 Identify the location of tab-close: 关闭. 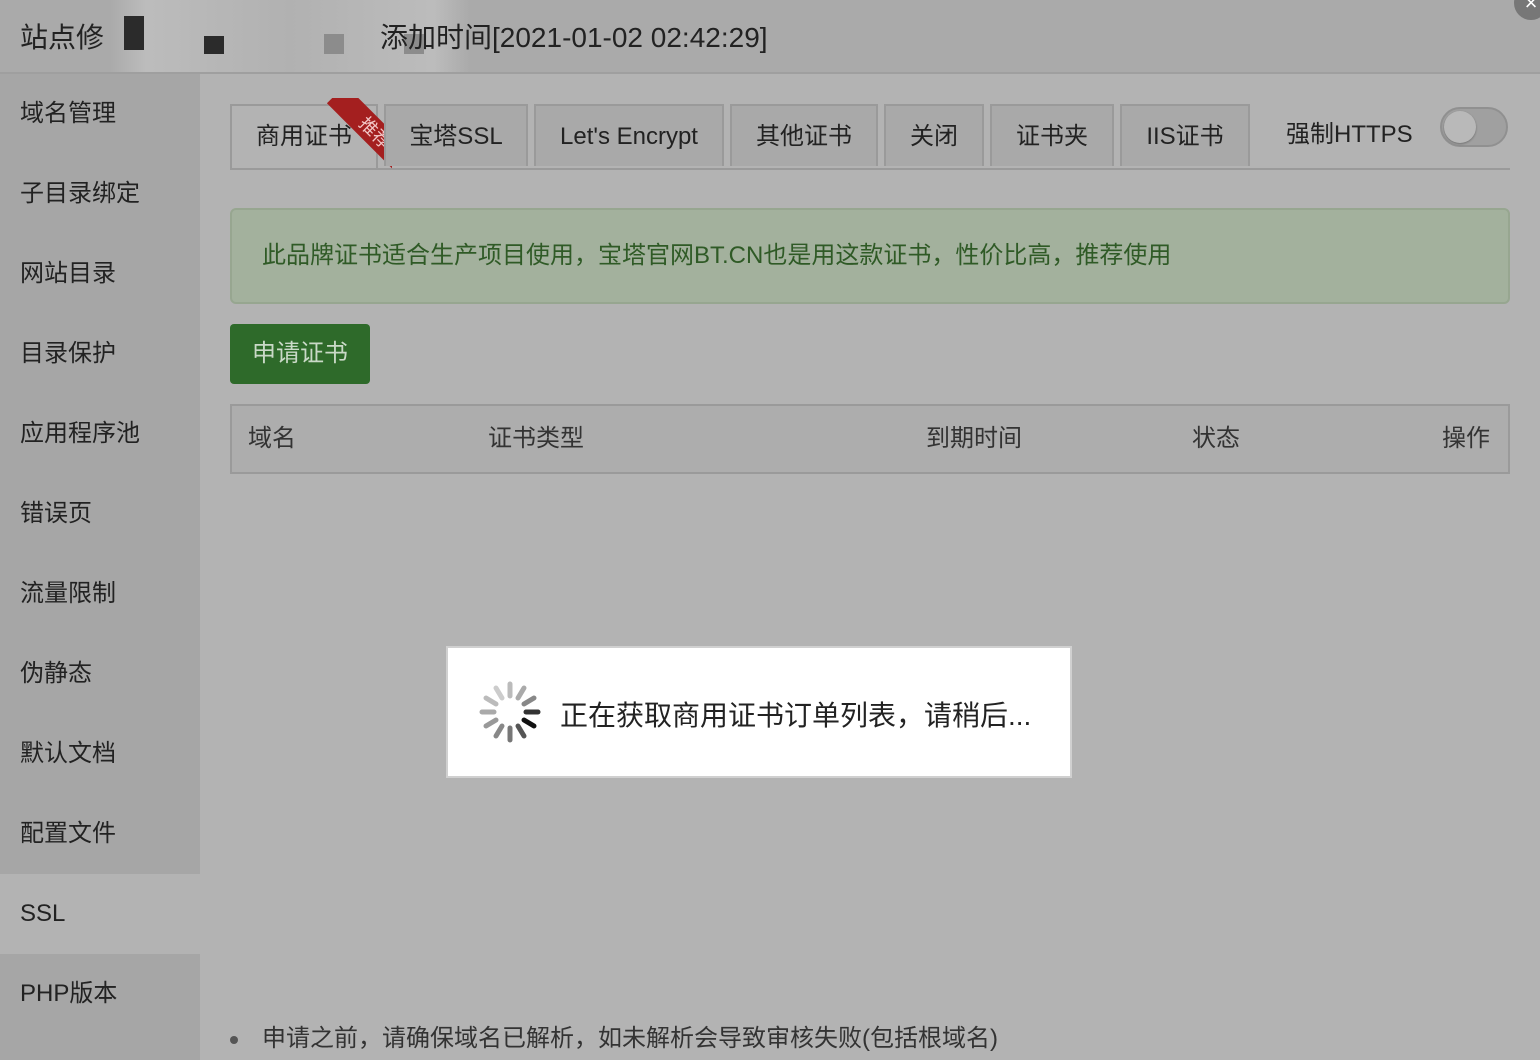
(934, 135).